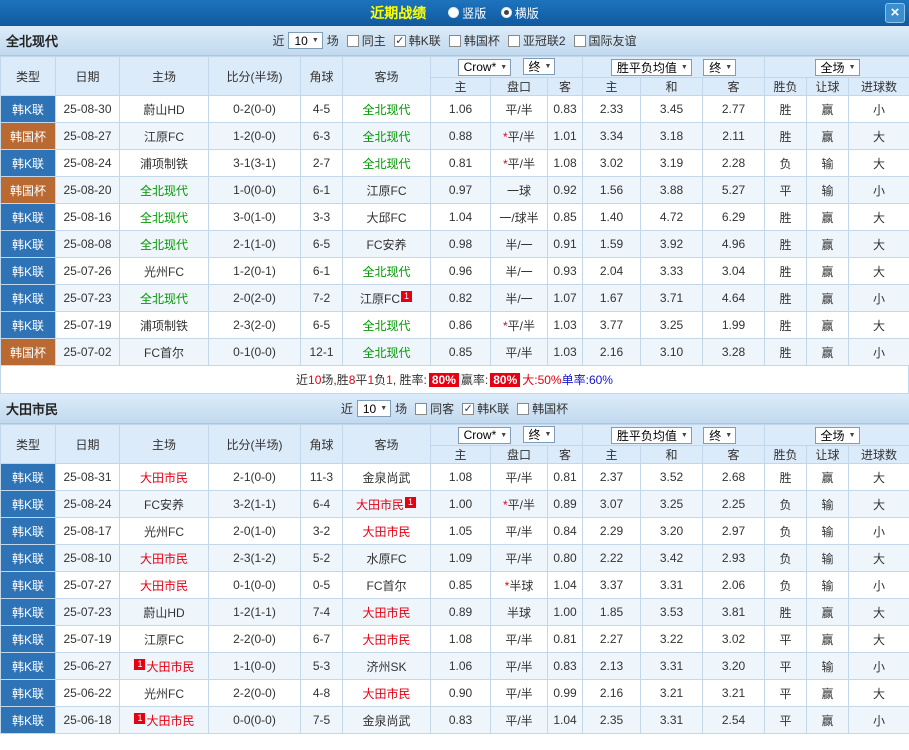  What do you see at coordinates (734, 109) in the screenshot?
I see `avg-away: 2.77` at bounding box center [734, 109].